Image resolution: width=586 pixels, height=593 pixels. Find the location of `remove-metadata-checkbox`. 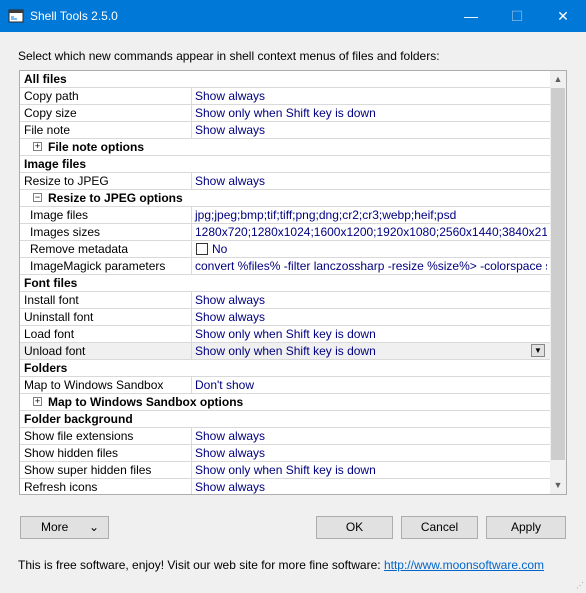

remove-metadata-checkbox is located at coordinates (202, 249).